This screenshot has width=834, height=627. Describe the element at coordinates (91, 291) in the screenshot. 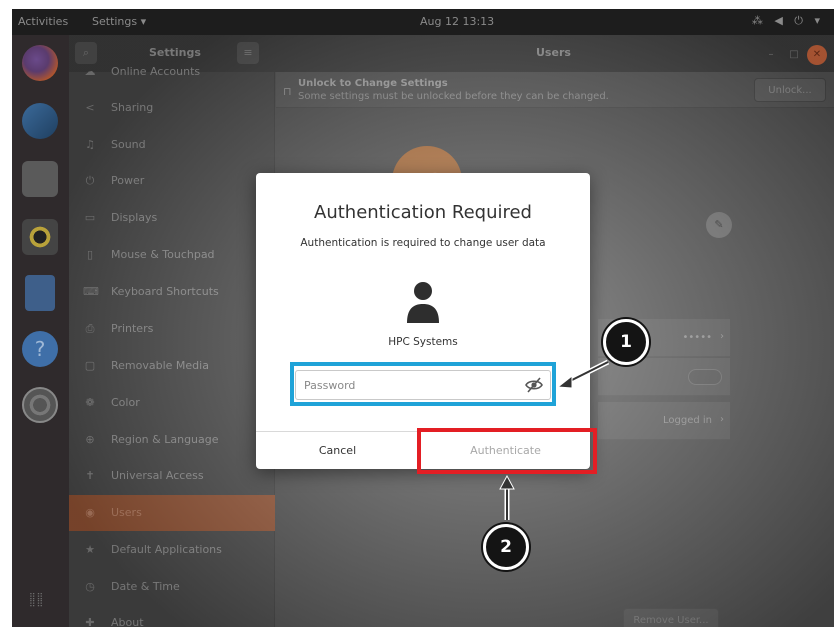

I see `keyboard-icon: ⌨` at that location.